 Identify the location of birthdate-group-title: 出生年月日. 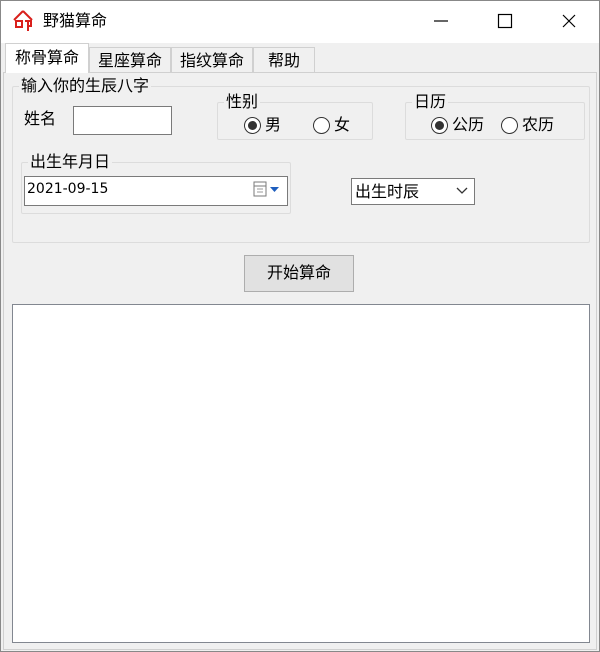
(70, 161).